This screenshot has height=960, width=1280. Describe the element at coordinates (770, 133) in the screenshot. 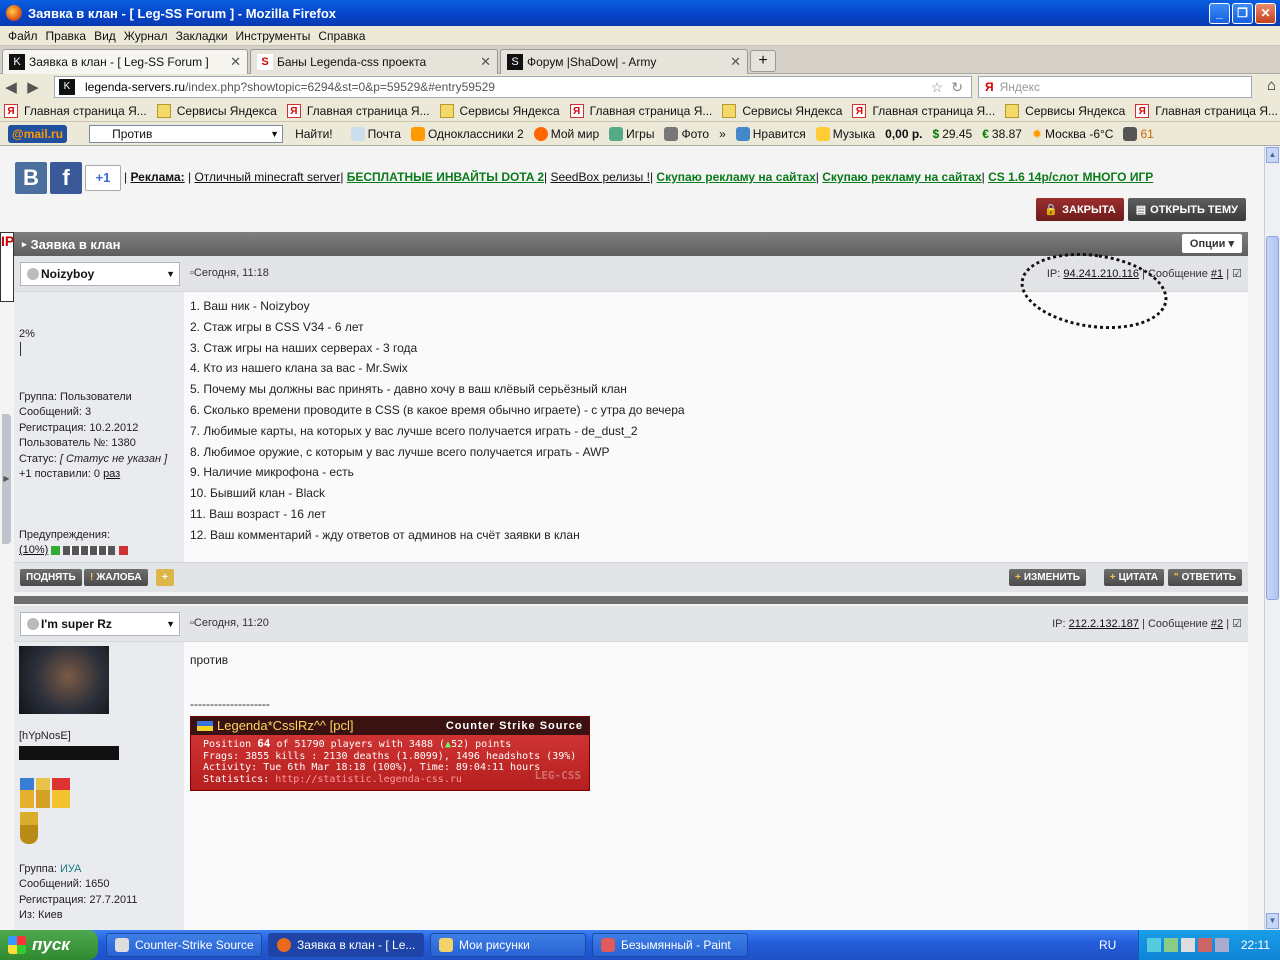

I see `like-link: Нравится` at that location.